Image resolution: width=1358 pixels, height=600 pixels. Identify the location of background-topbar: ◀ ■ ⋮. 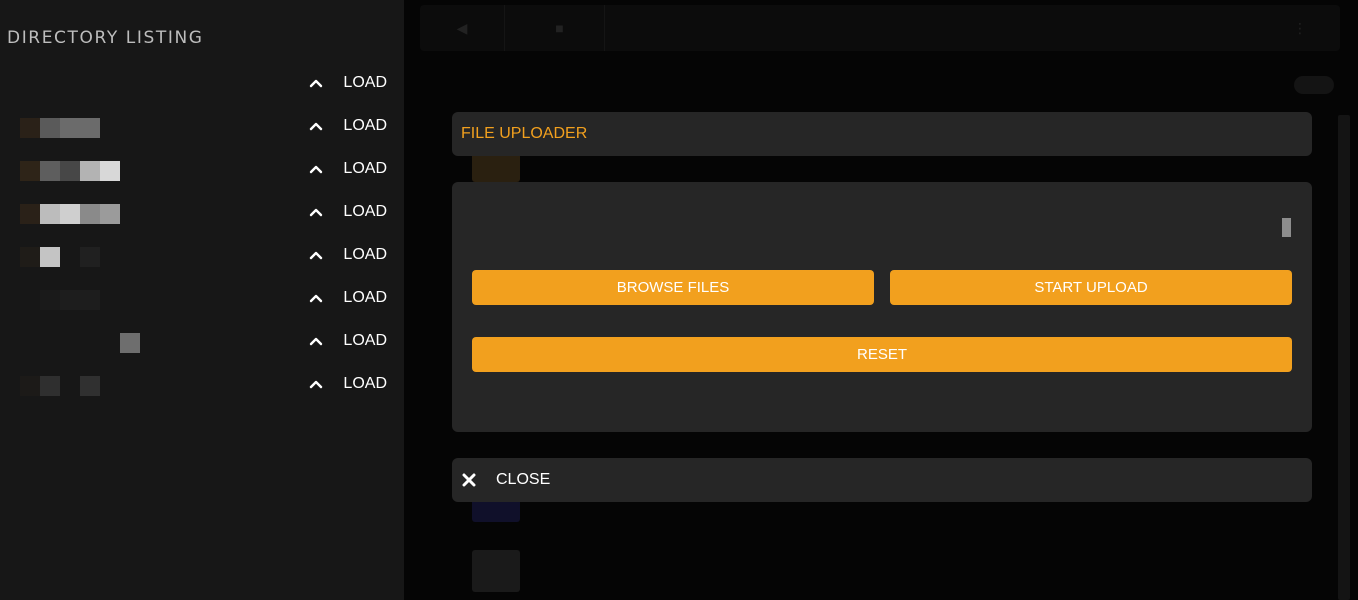
(880, 28).